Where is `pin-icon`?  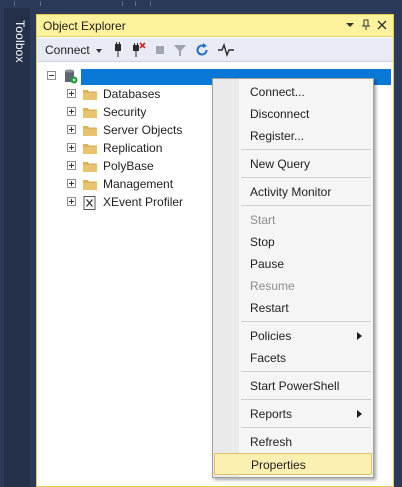 pin-icon is located at coordinates (366, 25).